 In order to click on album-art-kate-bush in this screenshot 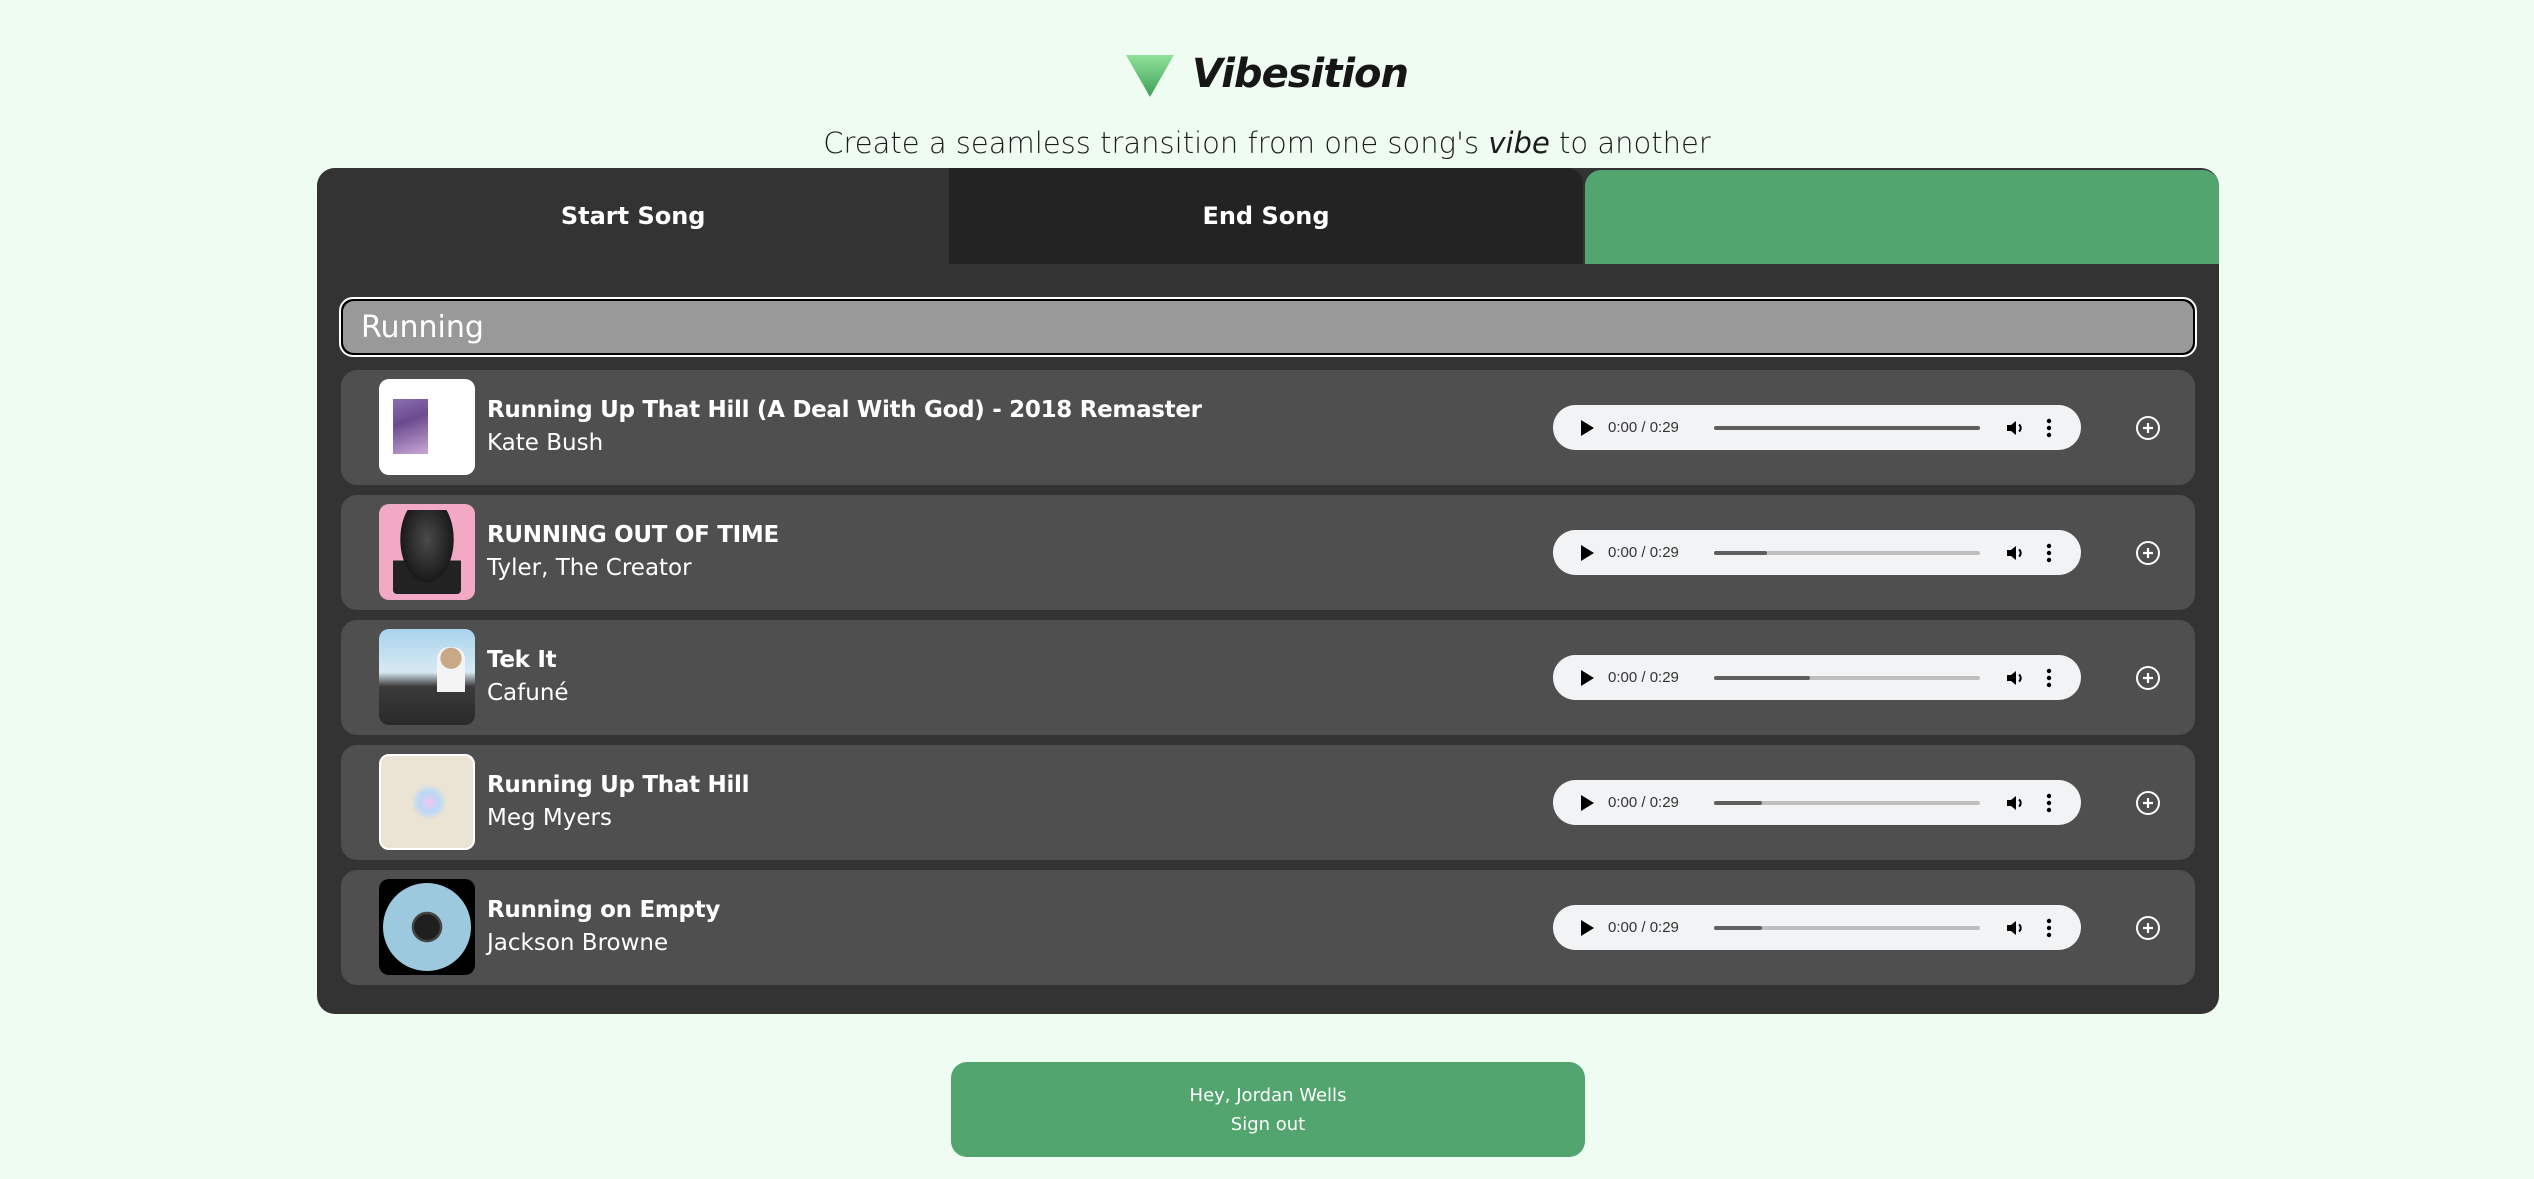, I will do `click(427, 427)`.